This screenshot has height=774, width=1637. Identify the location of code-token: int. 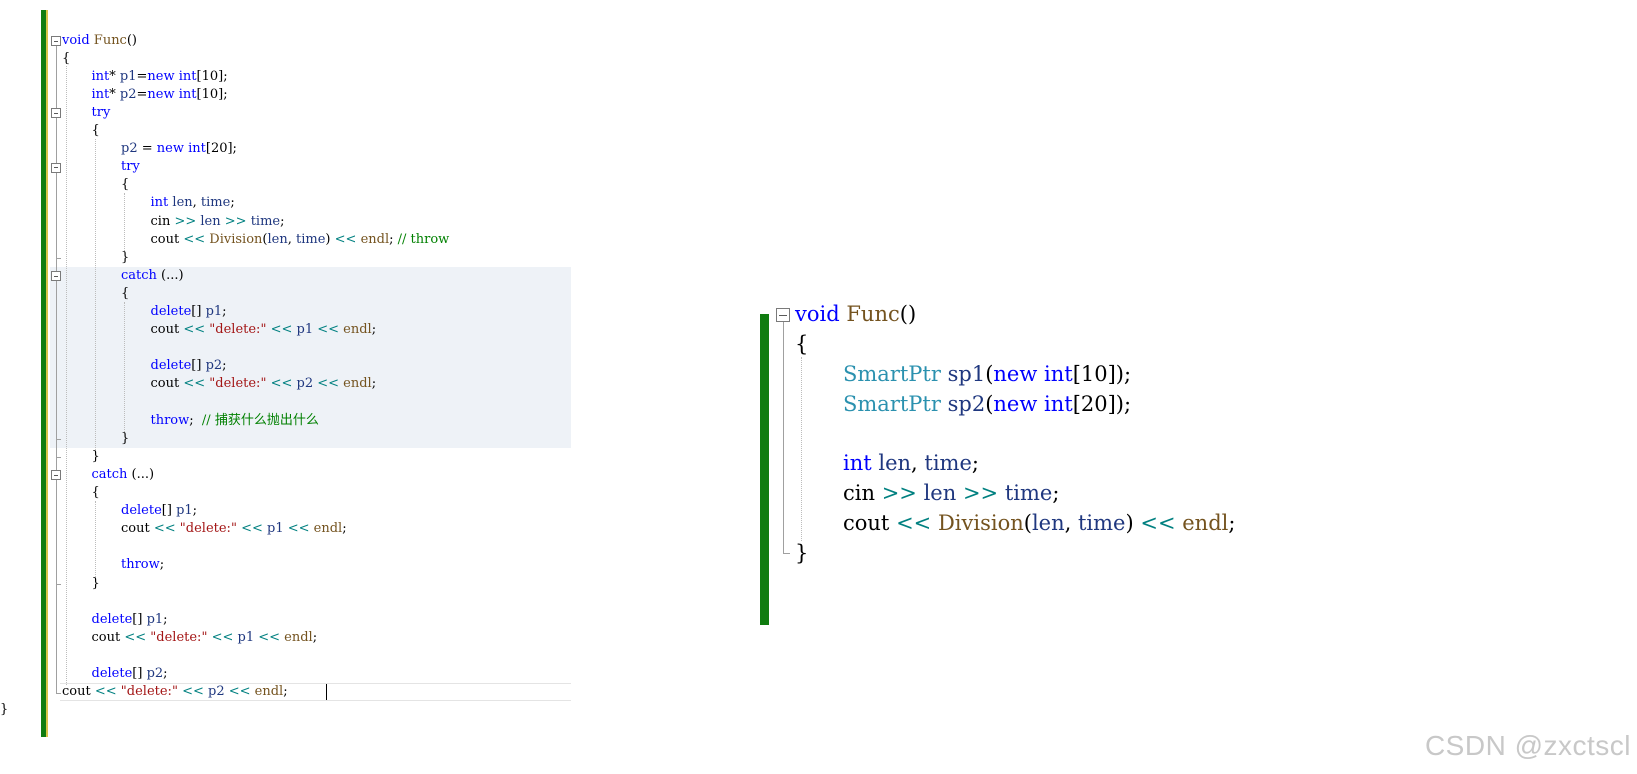
(100, 94).